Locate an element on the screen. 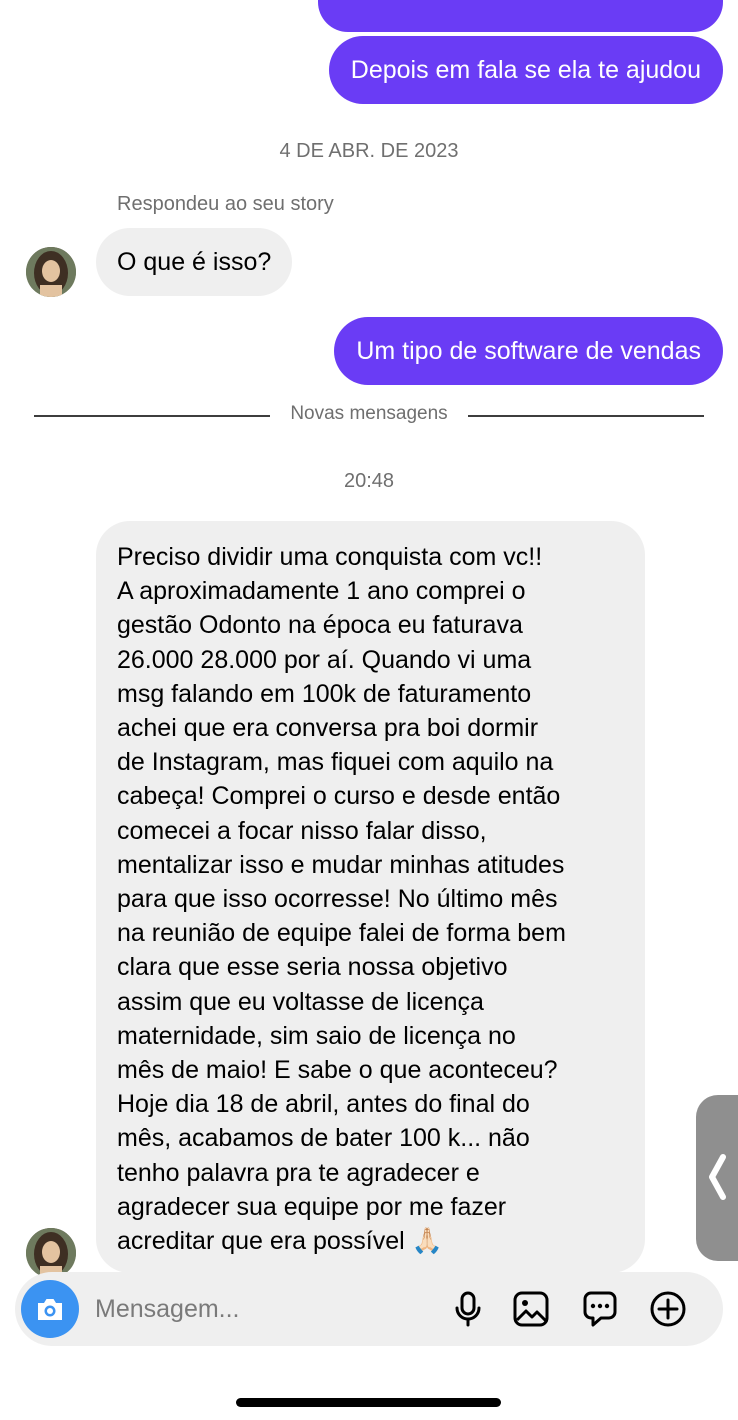  message-line: acreditar que era possível 🙏🏻 is located at coordinates (280, 1241).